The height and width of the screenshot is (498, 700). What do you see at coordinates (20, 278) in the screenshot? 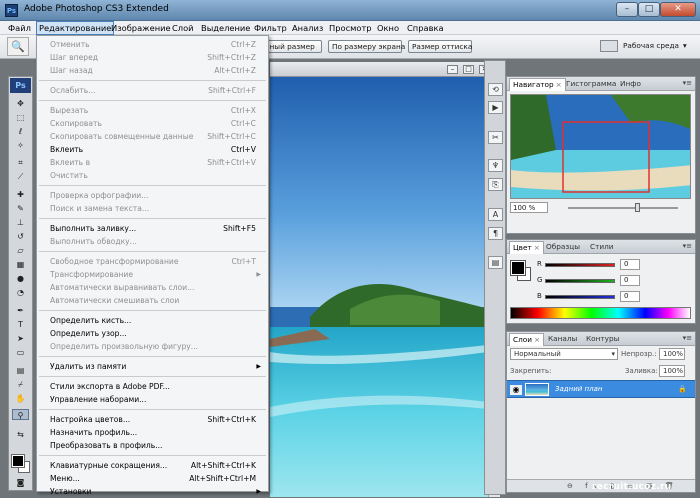
I see `blur-tool-icon: ●` at bounding box center [20, 278].